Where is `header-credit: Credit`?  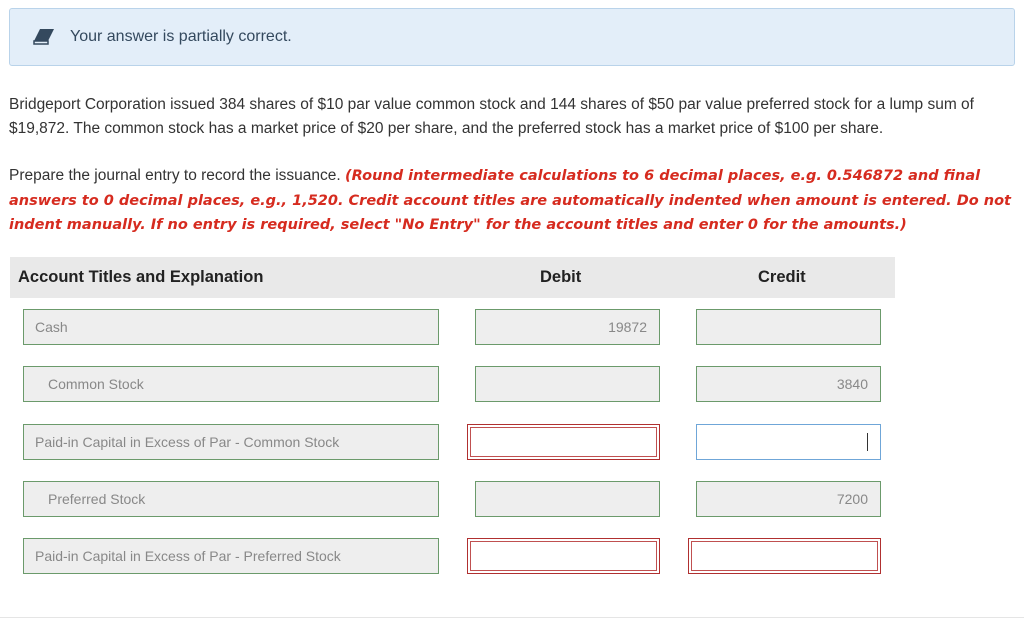 header-credit: Credit is located at coordinates (782, 277).